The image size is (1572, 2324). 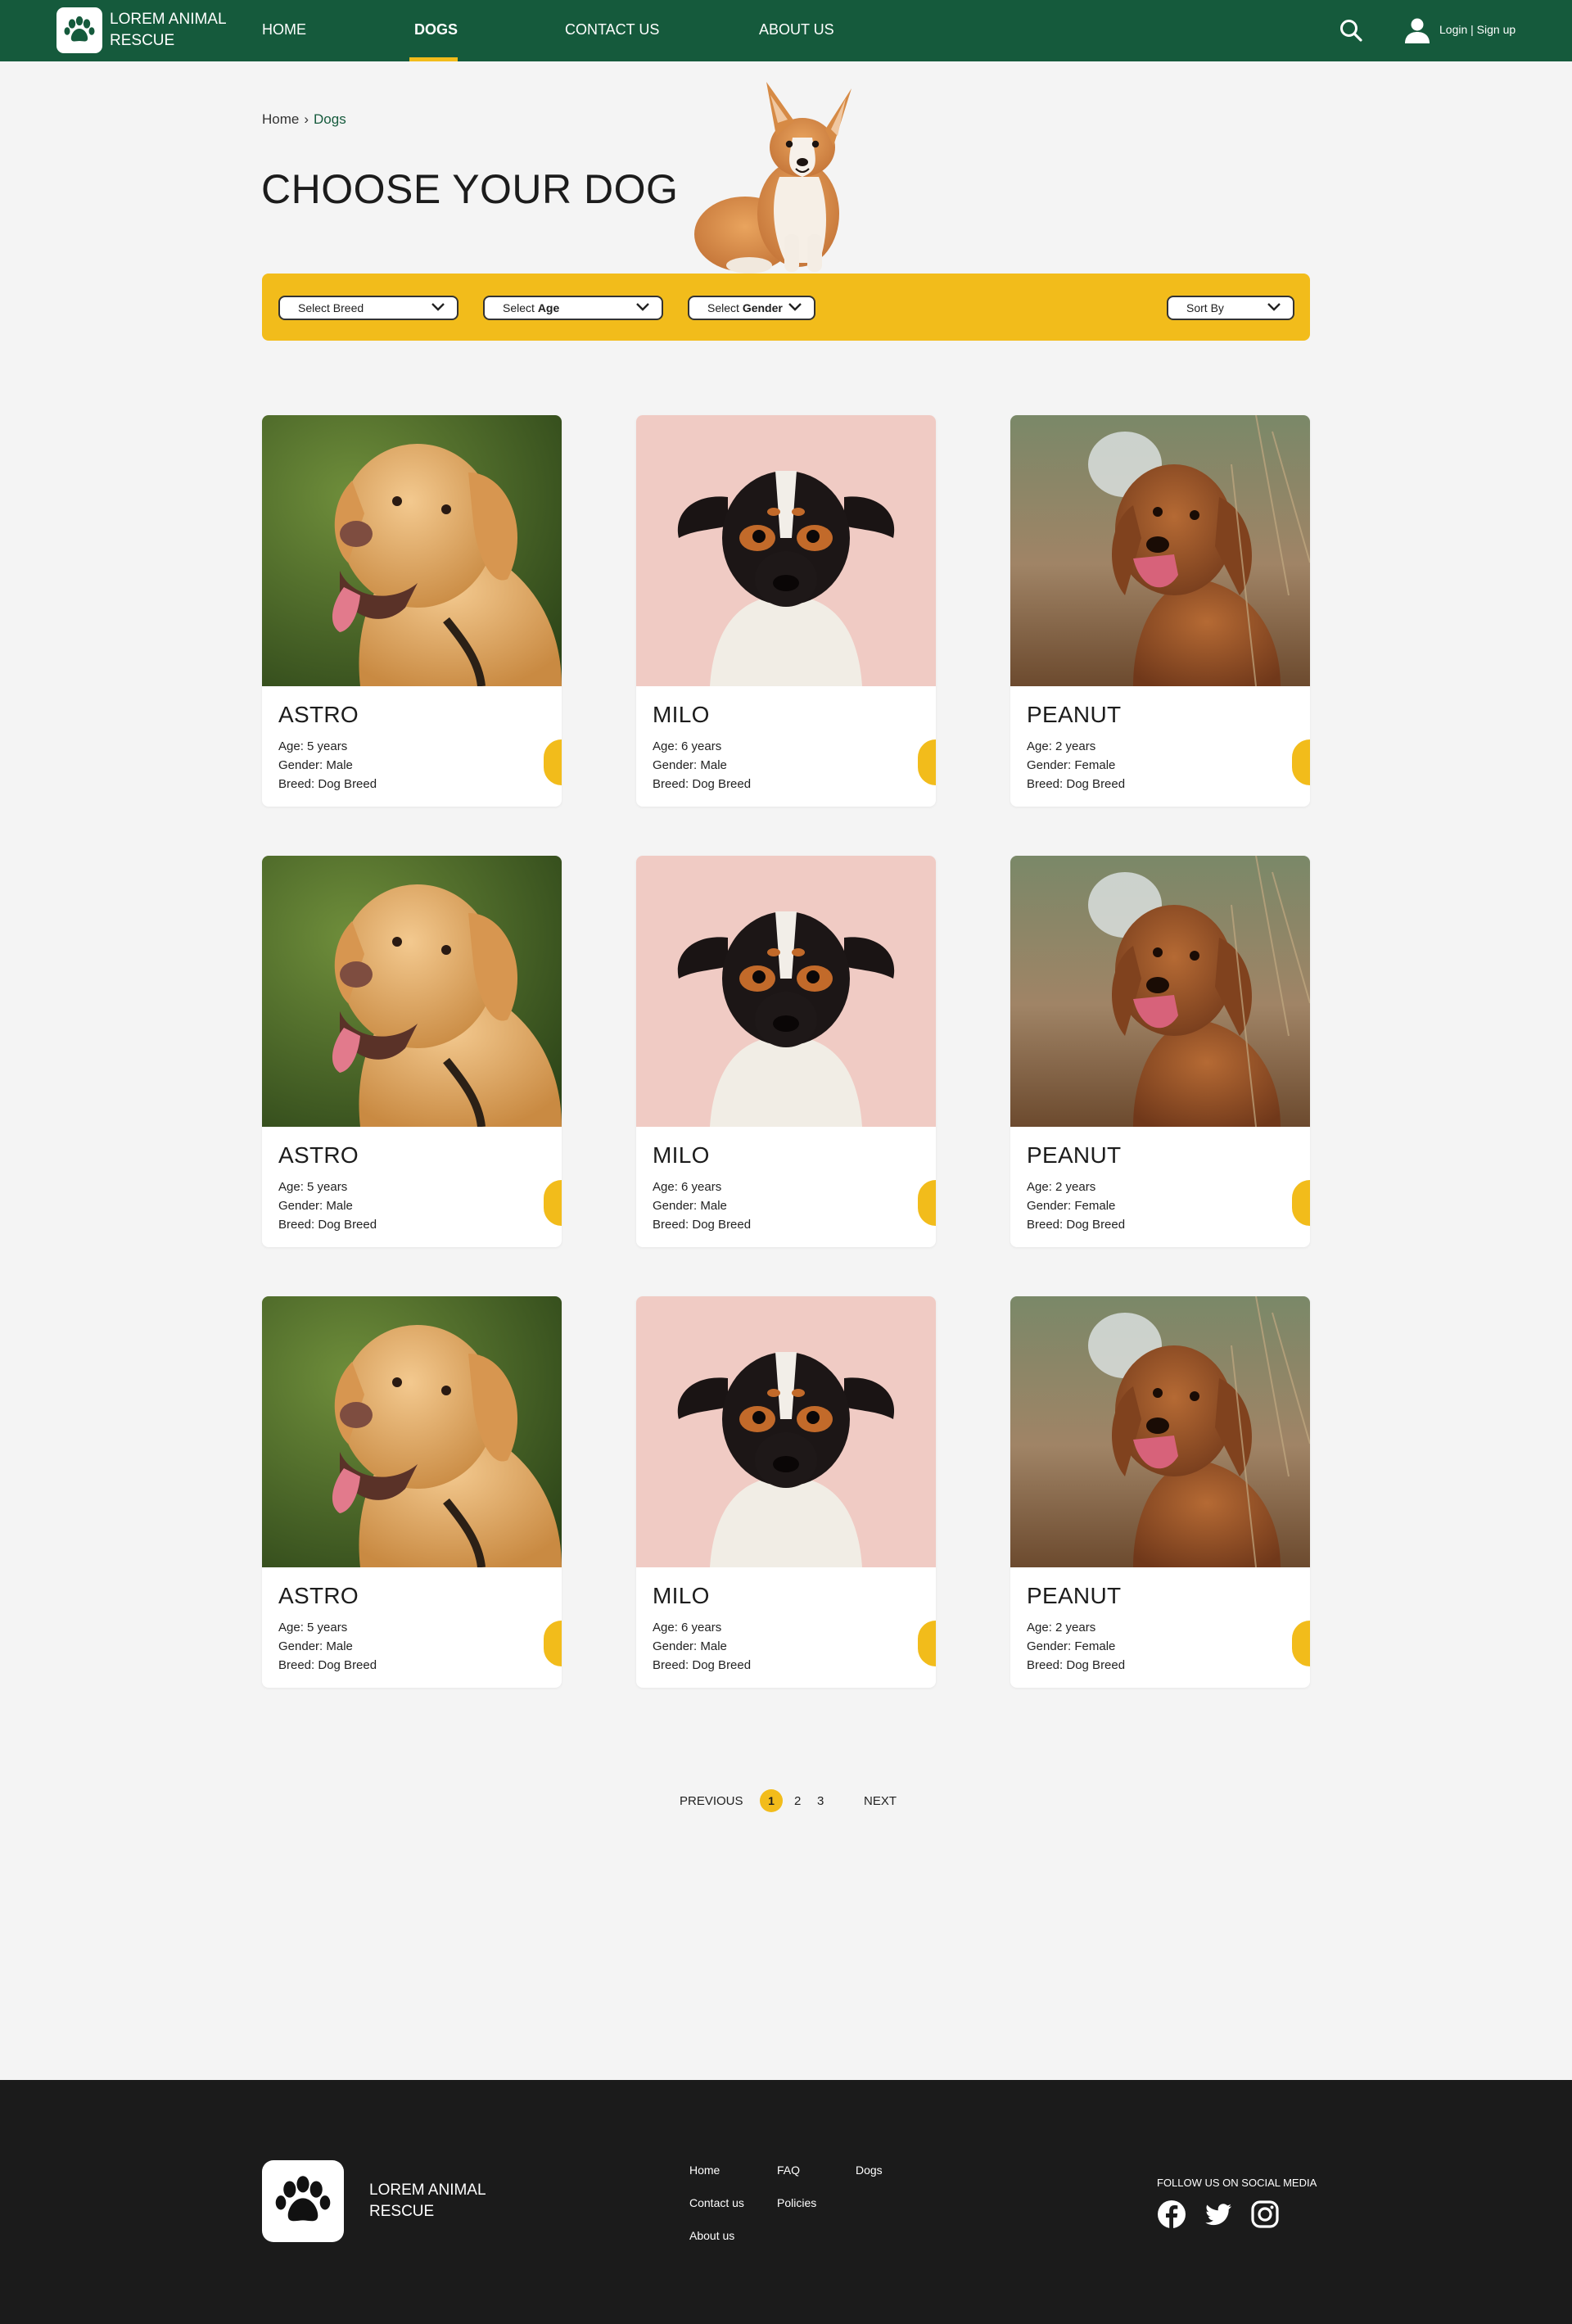 What do you see at coordinates (315, 765) in the screenshot?
I see `dog-gender: Gender: Male` at bounding box center [315, 765].